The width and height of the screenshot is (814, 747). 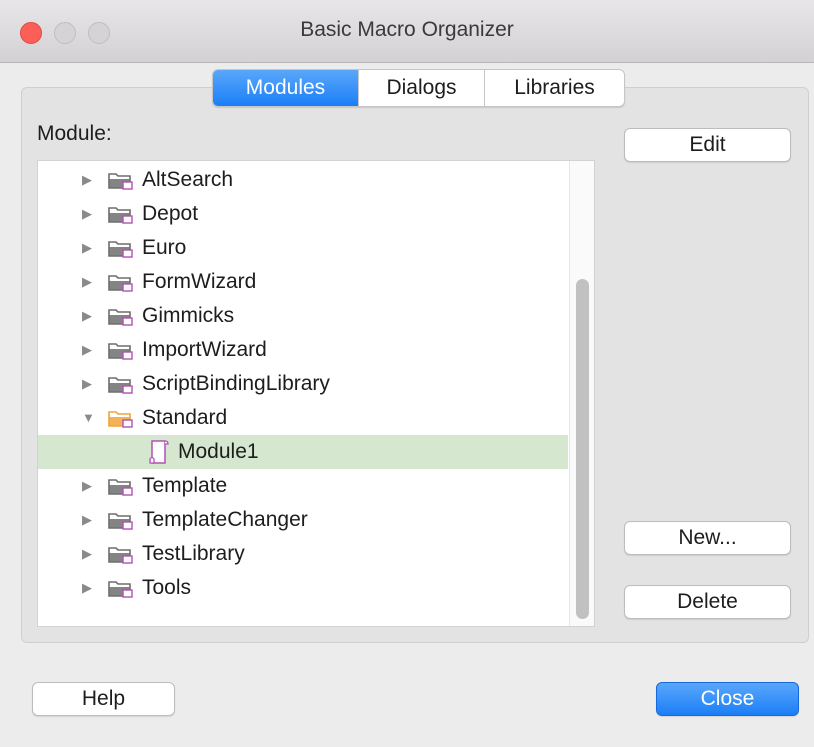 What do you see at coordinates (303, 418) in the screenshot?
I see `tree-library-item: ▼ Standard` at bounding box center [303, 418].